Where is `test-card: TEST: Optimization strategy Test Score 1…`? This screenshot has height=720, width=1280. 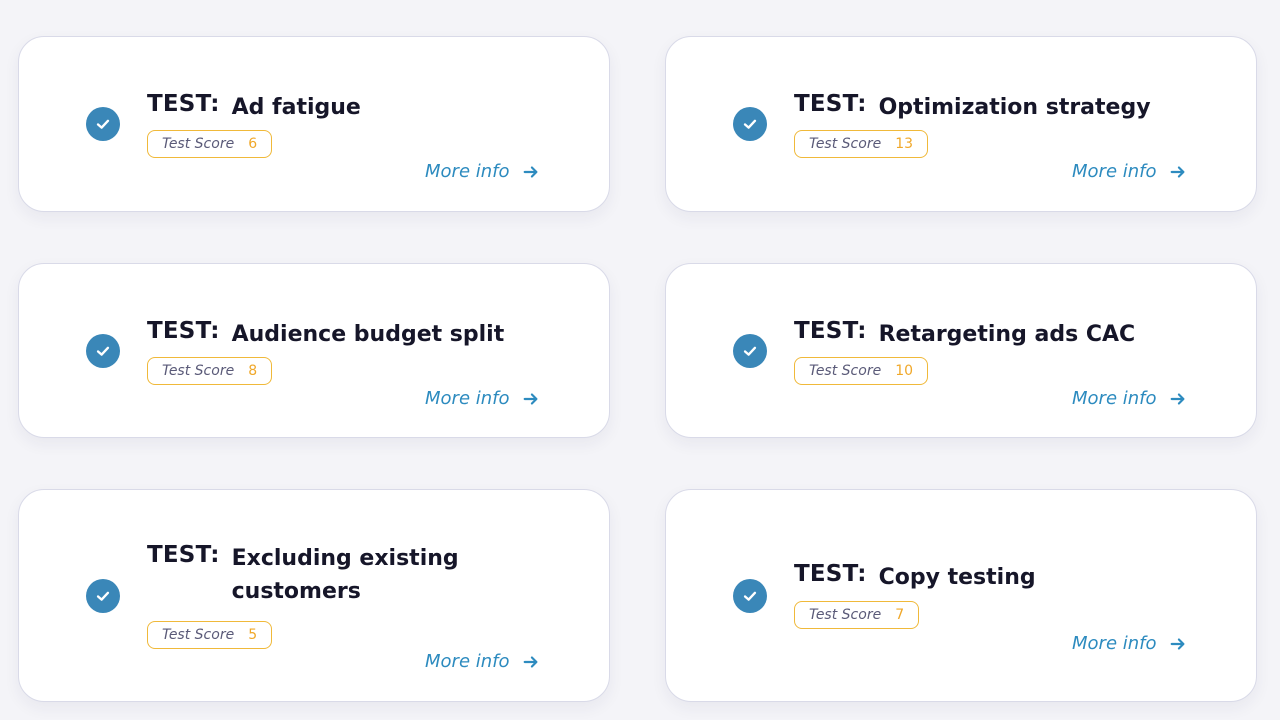
test-card: TEST: Optimization strategy Test Score 1… is located at coordinates (961, 124).